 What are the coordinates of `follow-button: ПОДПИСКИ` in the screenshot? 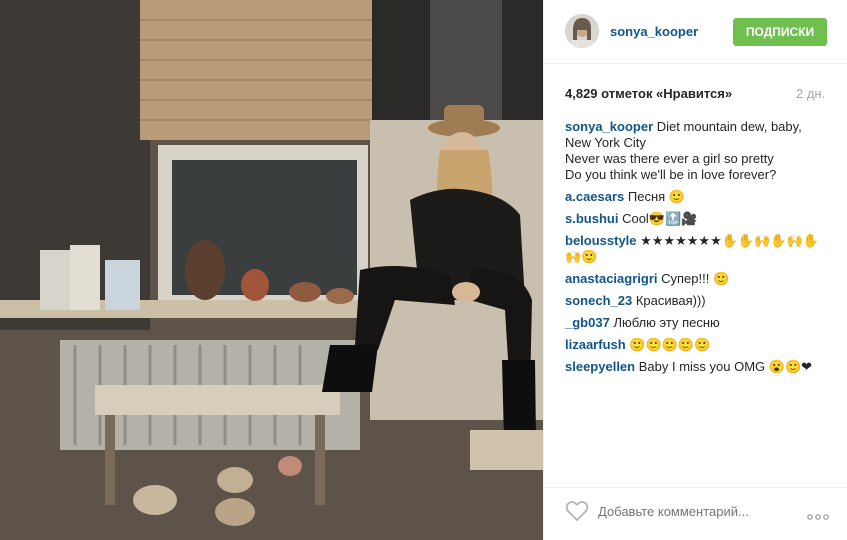 It's located at (780, 32).